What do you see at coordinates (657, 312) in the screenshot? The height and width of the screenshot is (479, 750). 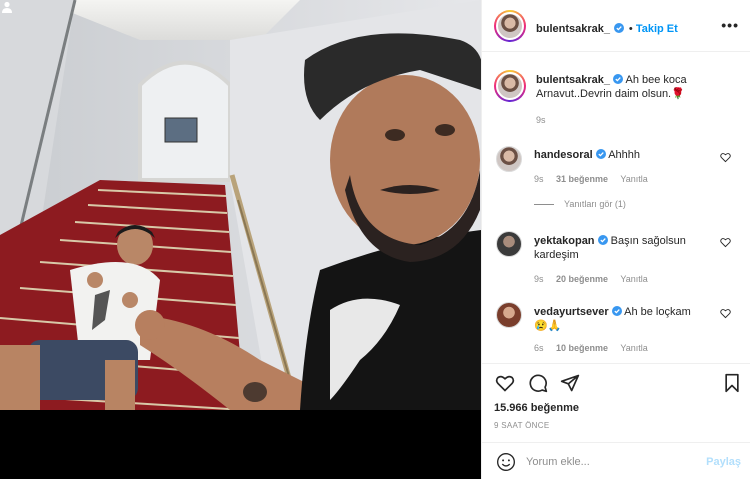 I see `comment-text: Ah be loçkam` at bounding box center [657, 312].